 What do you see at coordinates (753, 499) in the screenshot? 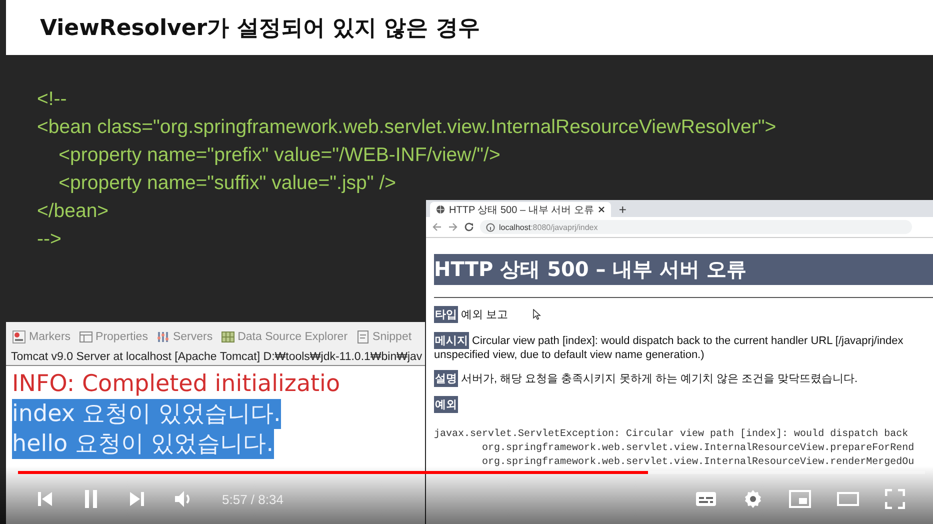
I see `settings-icon` at bounding box center [753, 499].